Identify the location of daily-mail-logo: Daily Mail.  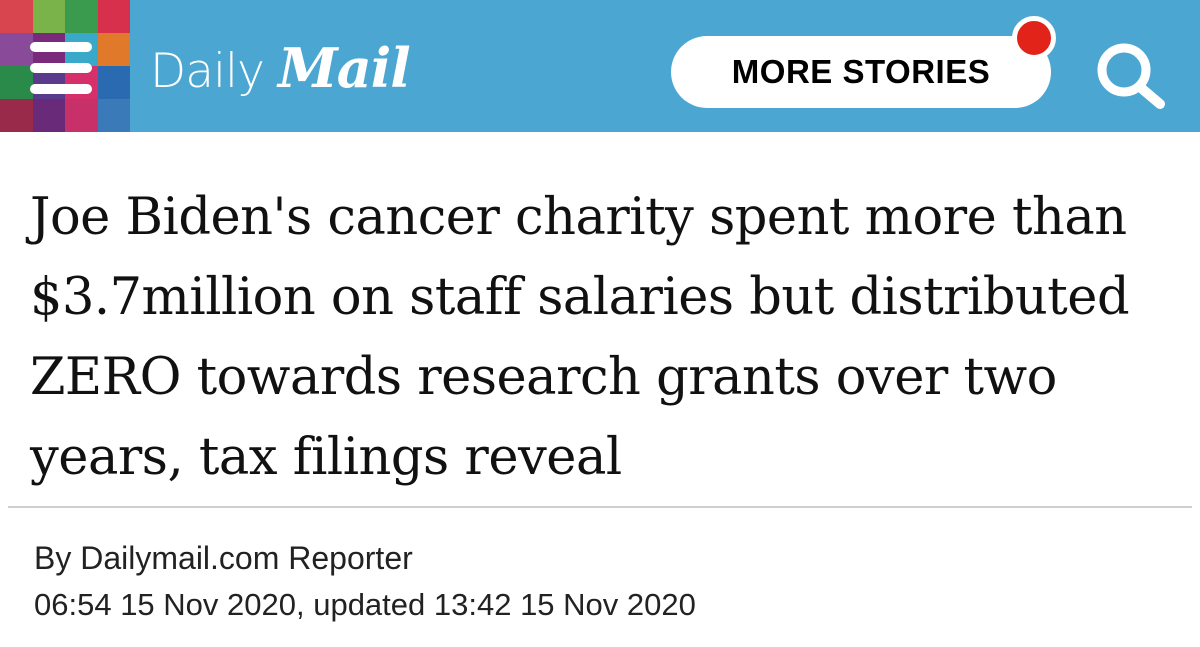
(280, 68).